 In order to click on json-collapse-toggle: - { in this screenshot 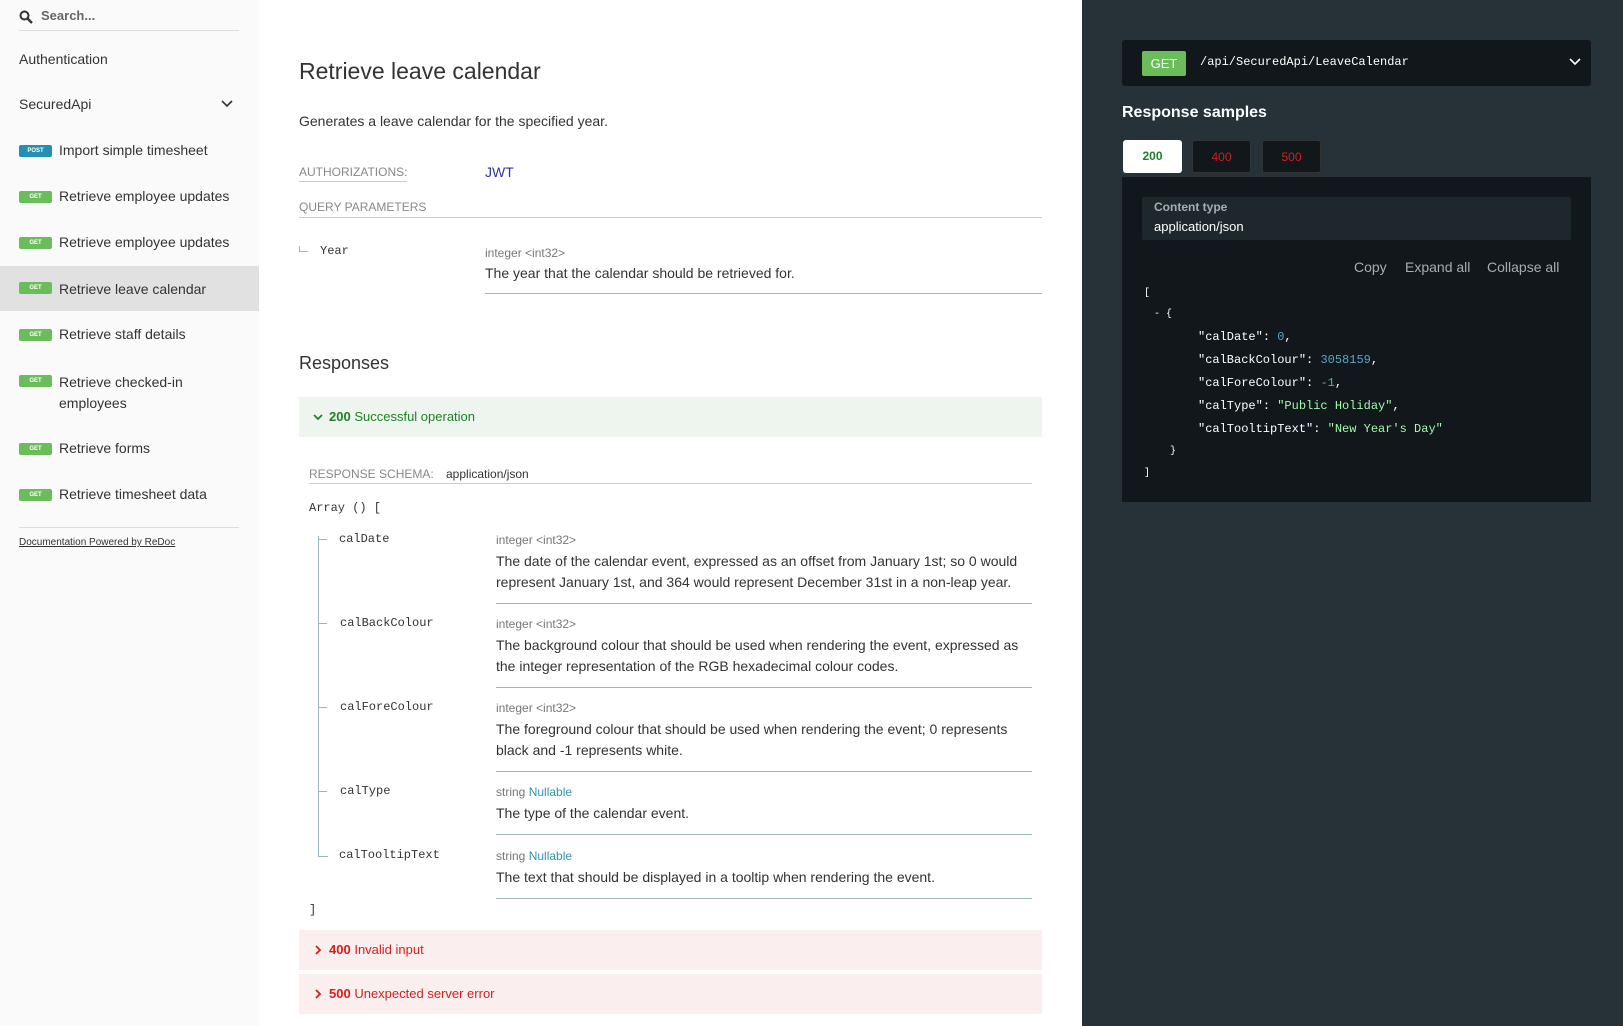, I will do `click(1163, 315)`.